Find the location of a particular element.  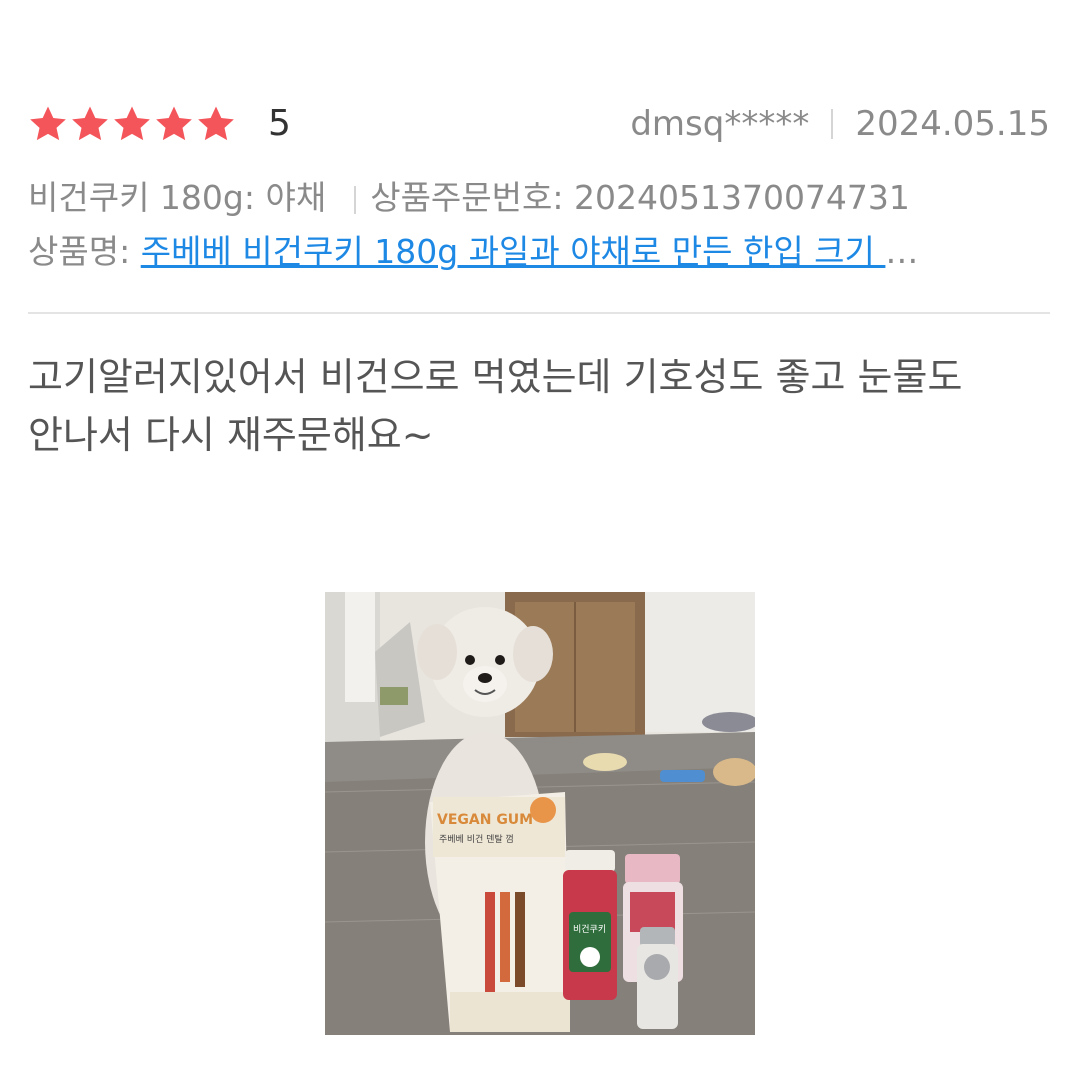

jar-label: 비건쿠키 is located at coordinates (589, 929).